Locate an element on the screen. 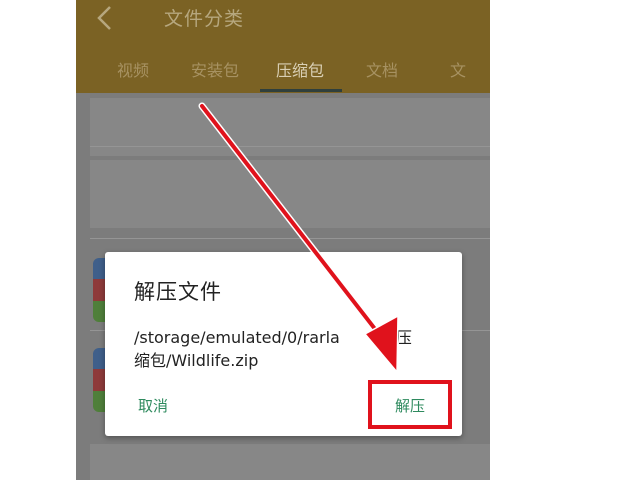  archive-path-line2: 缩包/Wildlife.zip is located at coordinates (196, 360).